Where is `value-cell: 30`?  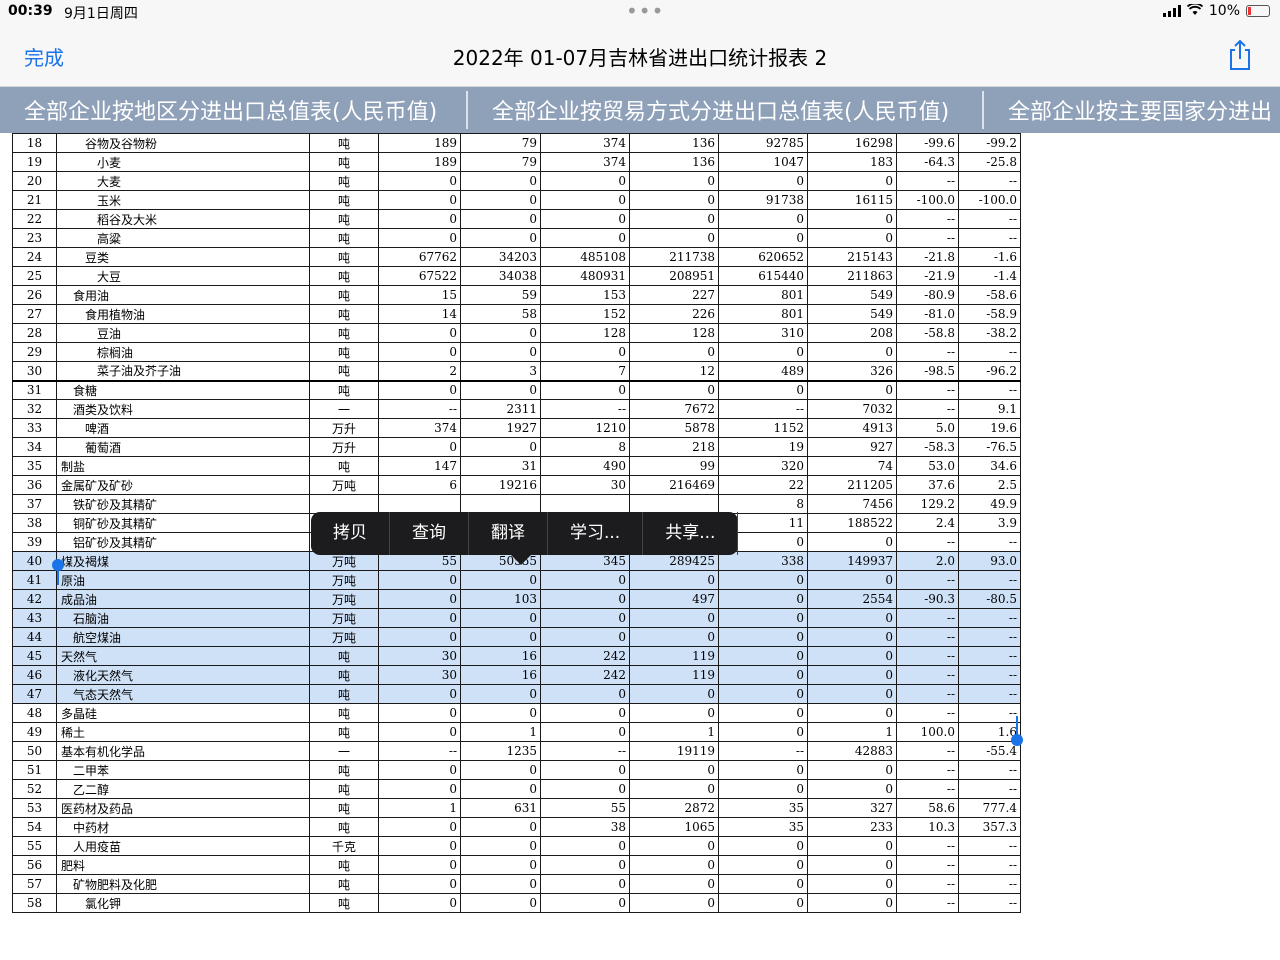
value-cell: 30 is located at coordinates (419, 675).